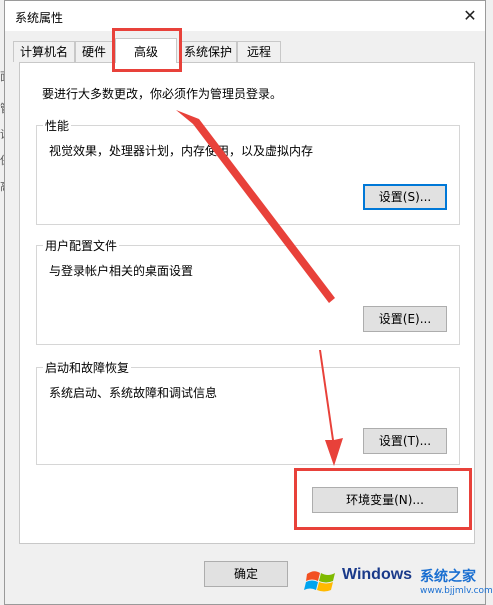 The image size is (493, 605). Describe the element at coordinates (319, 581) in the screenshot. I see `windows-logo-icon` at that location.